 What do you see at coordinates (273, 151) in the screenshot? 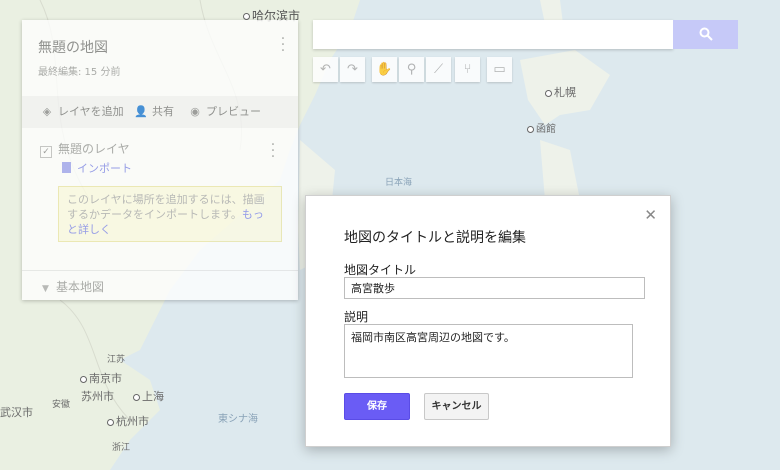
I see `layer-options-icon: · · ·` at bounding box center [273, 151].